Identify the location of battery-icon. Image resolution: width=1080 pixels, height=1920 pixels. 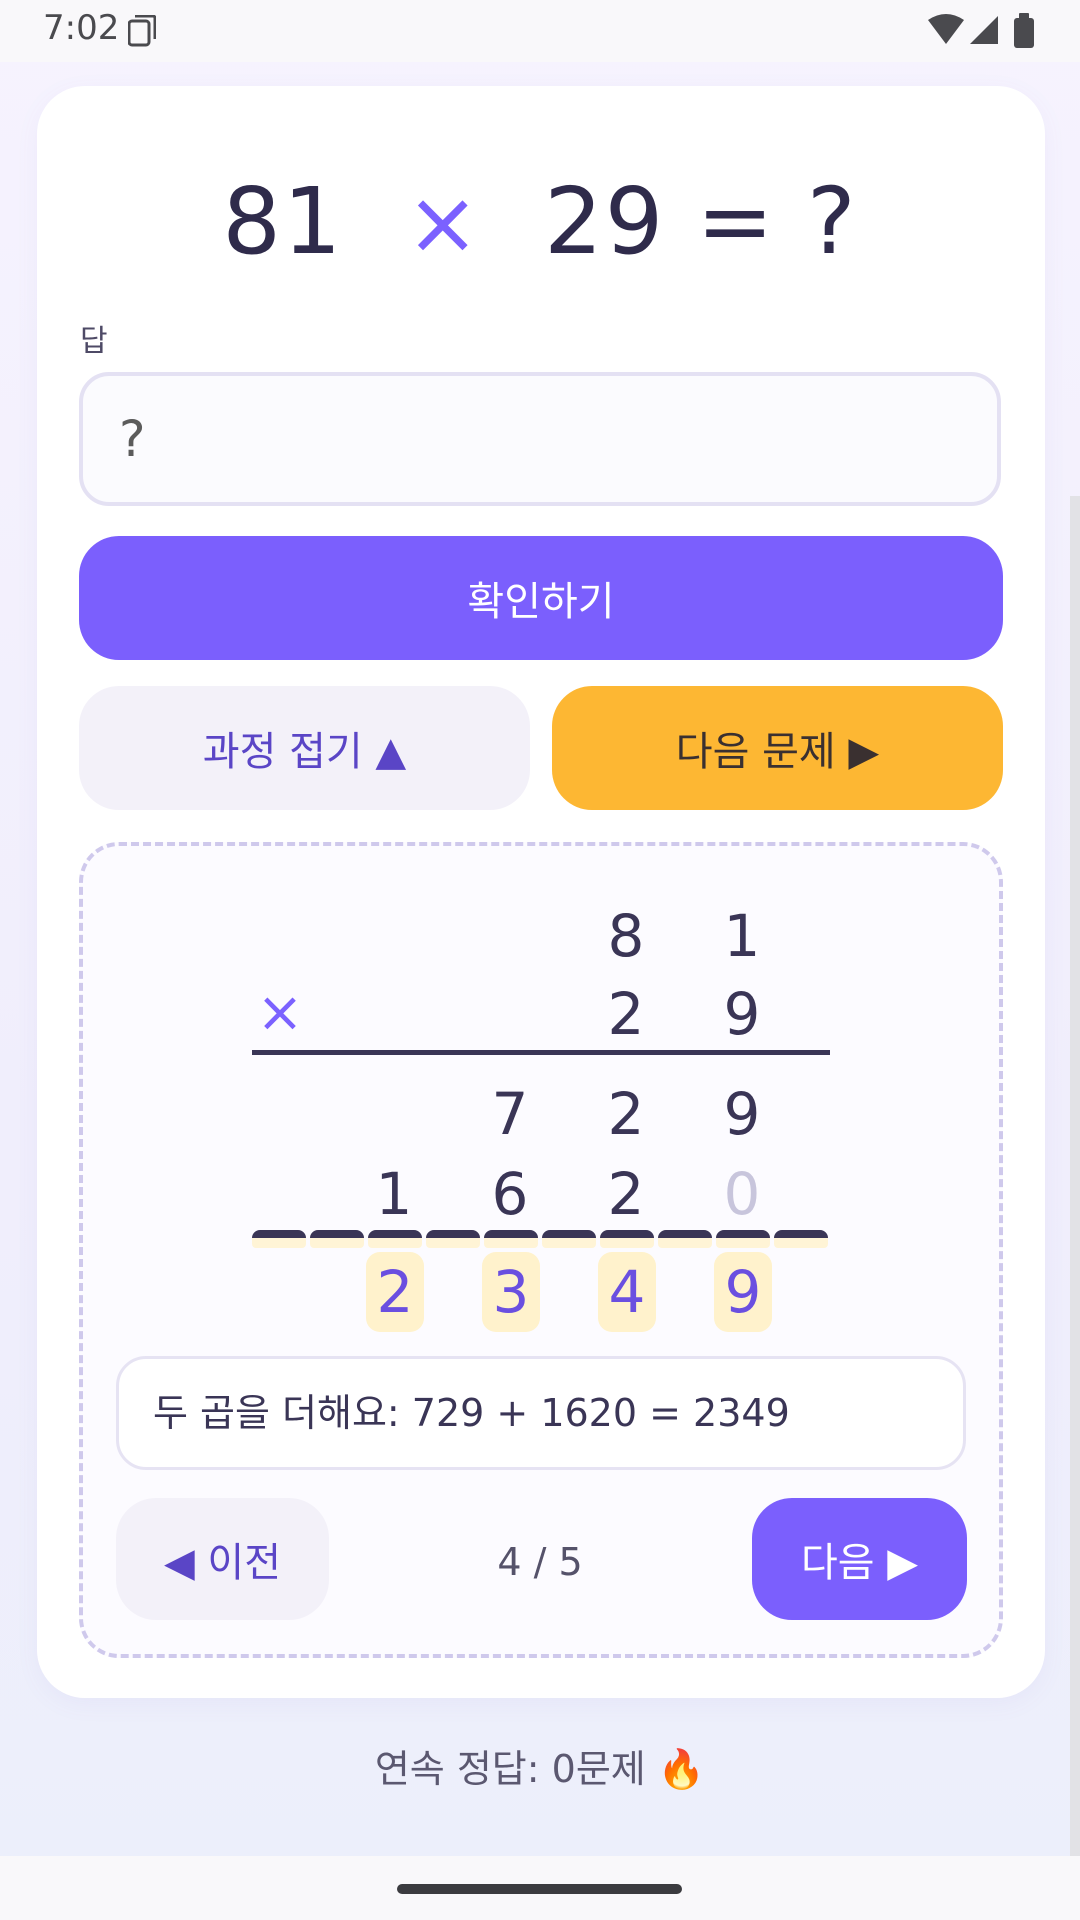
(1024, 30).